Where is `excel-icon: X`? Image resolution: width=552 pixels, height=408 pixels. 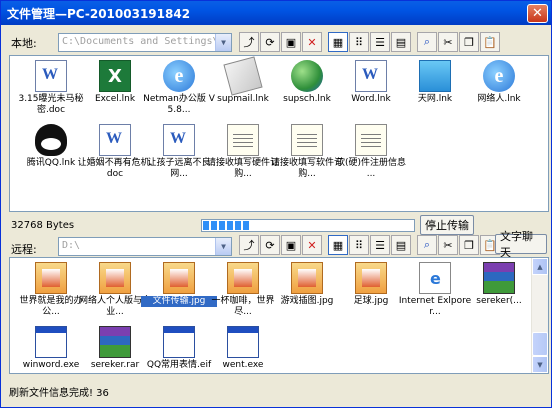 excel-icon: X is located at coordinates (115, 76).